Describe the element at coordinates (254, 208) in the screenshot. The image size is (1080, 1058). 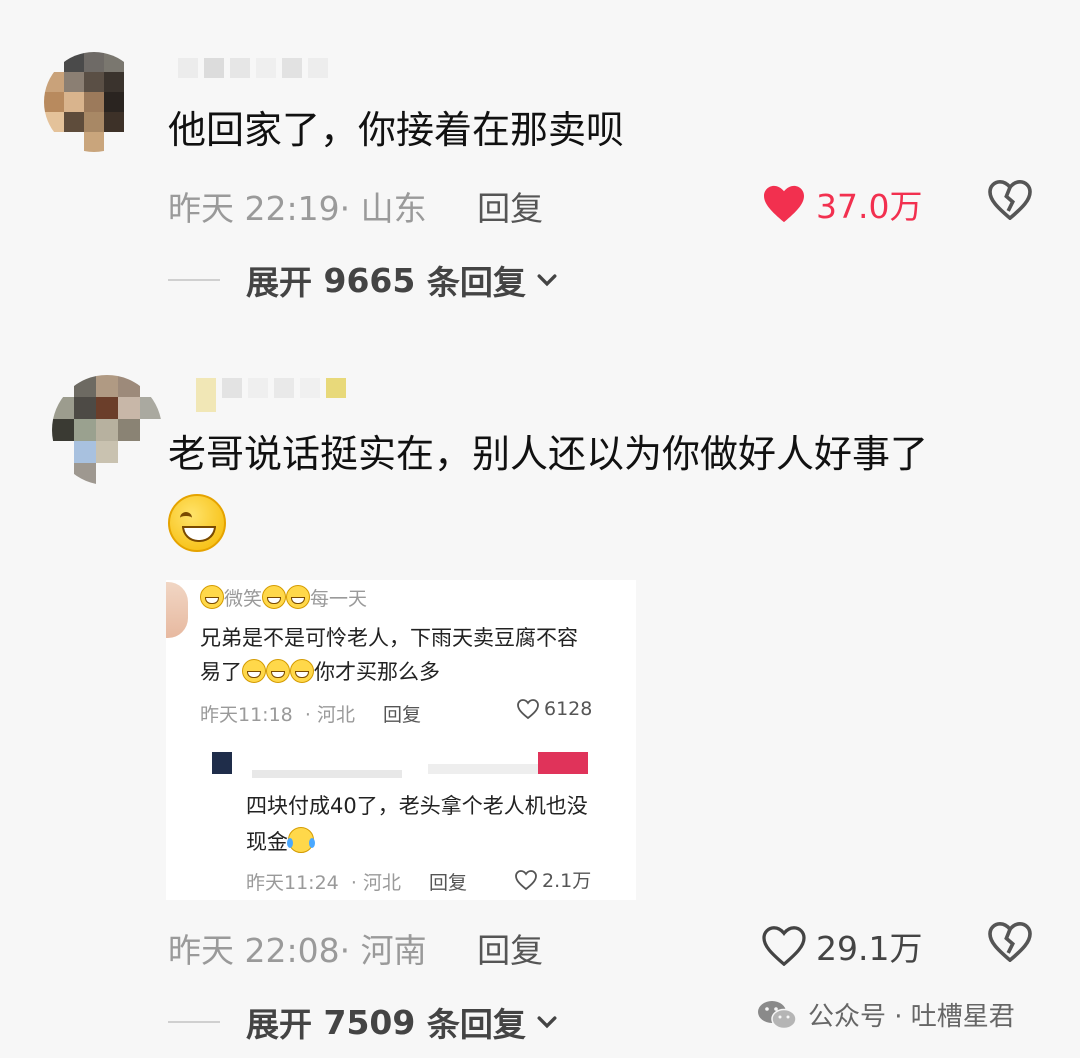
I see `comment-time: 昨天 22:19` at that location.